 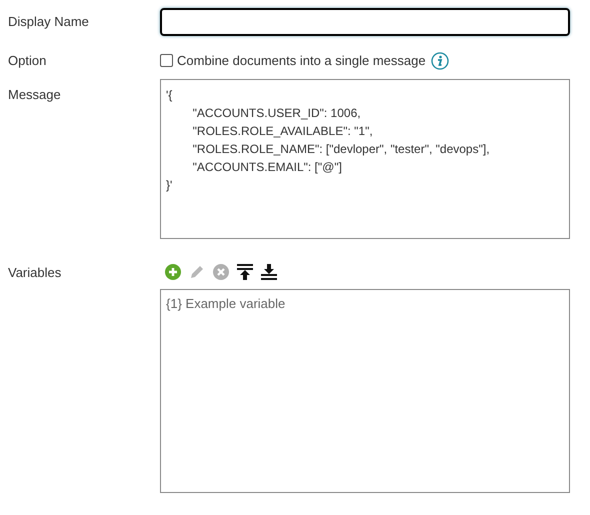 I want to click on add-icon, so click(x=173, y=272).